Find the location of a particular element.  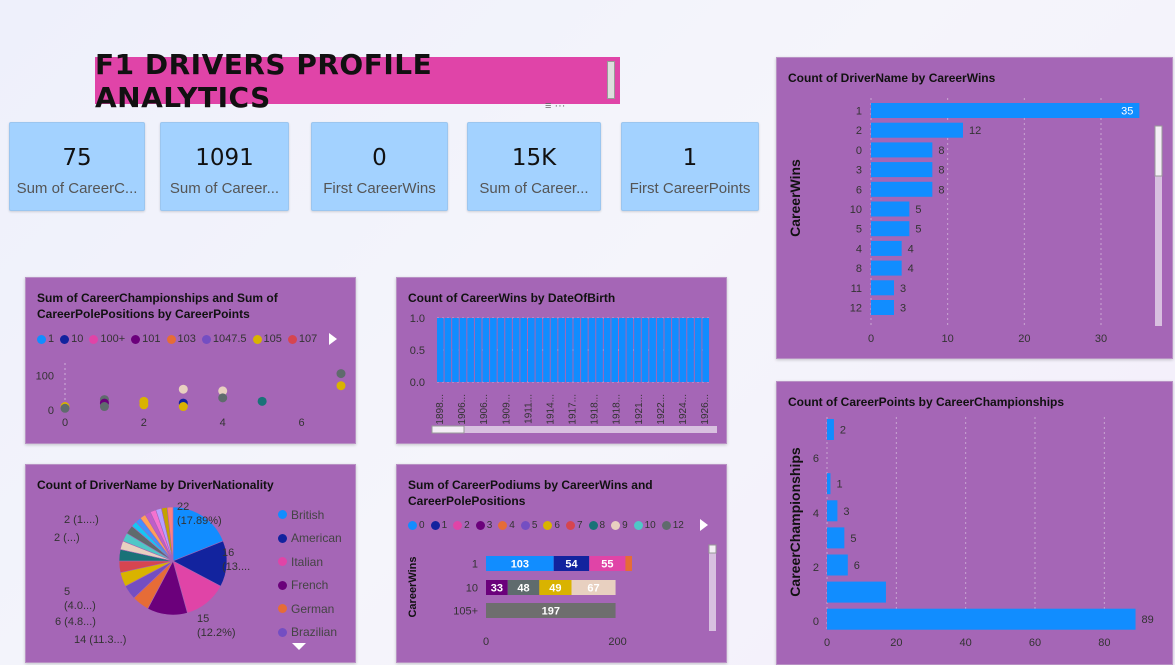

more-options-icon: ≡ ··· is located at coordinates (555, 106).